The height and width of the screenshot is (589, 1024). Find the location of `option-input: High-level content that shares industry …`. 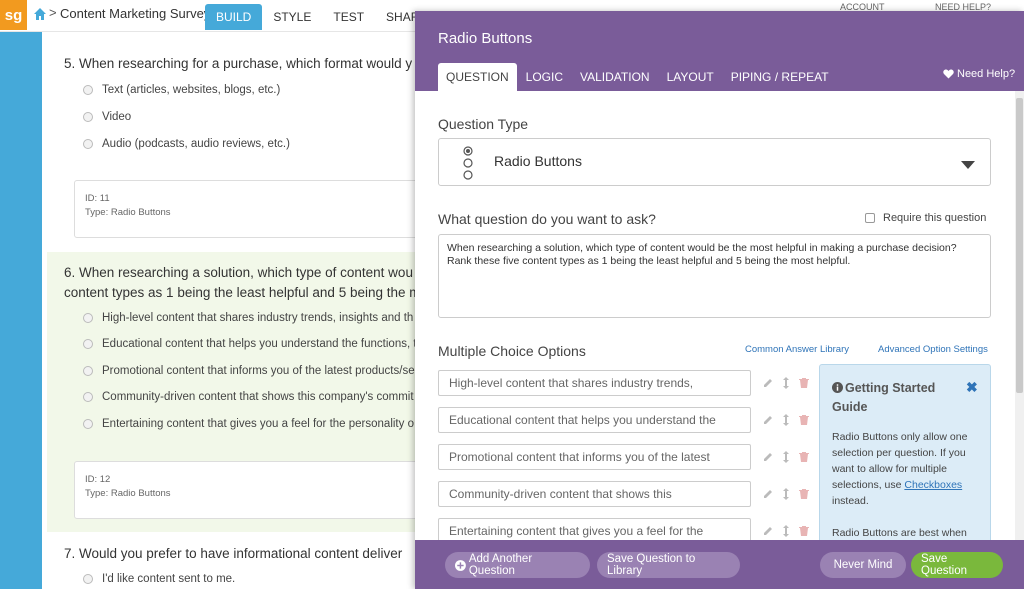

option-input: High-level content that shares industry … is located at coordinates (594, 383).